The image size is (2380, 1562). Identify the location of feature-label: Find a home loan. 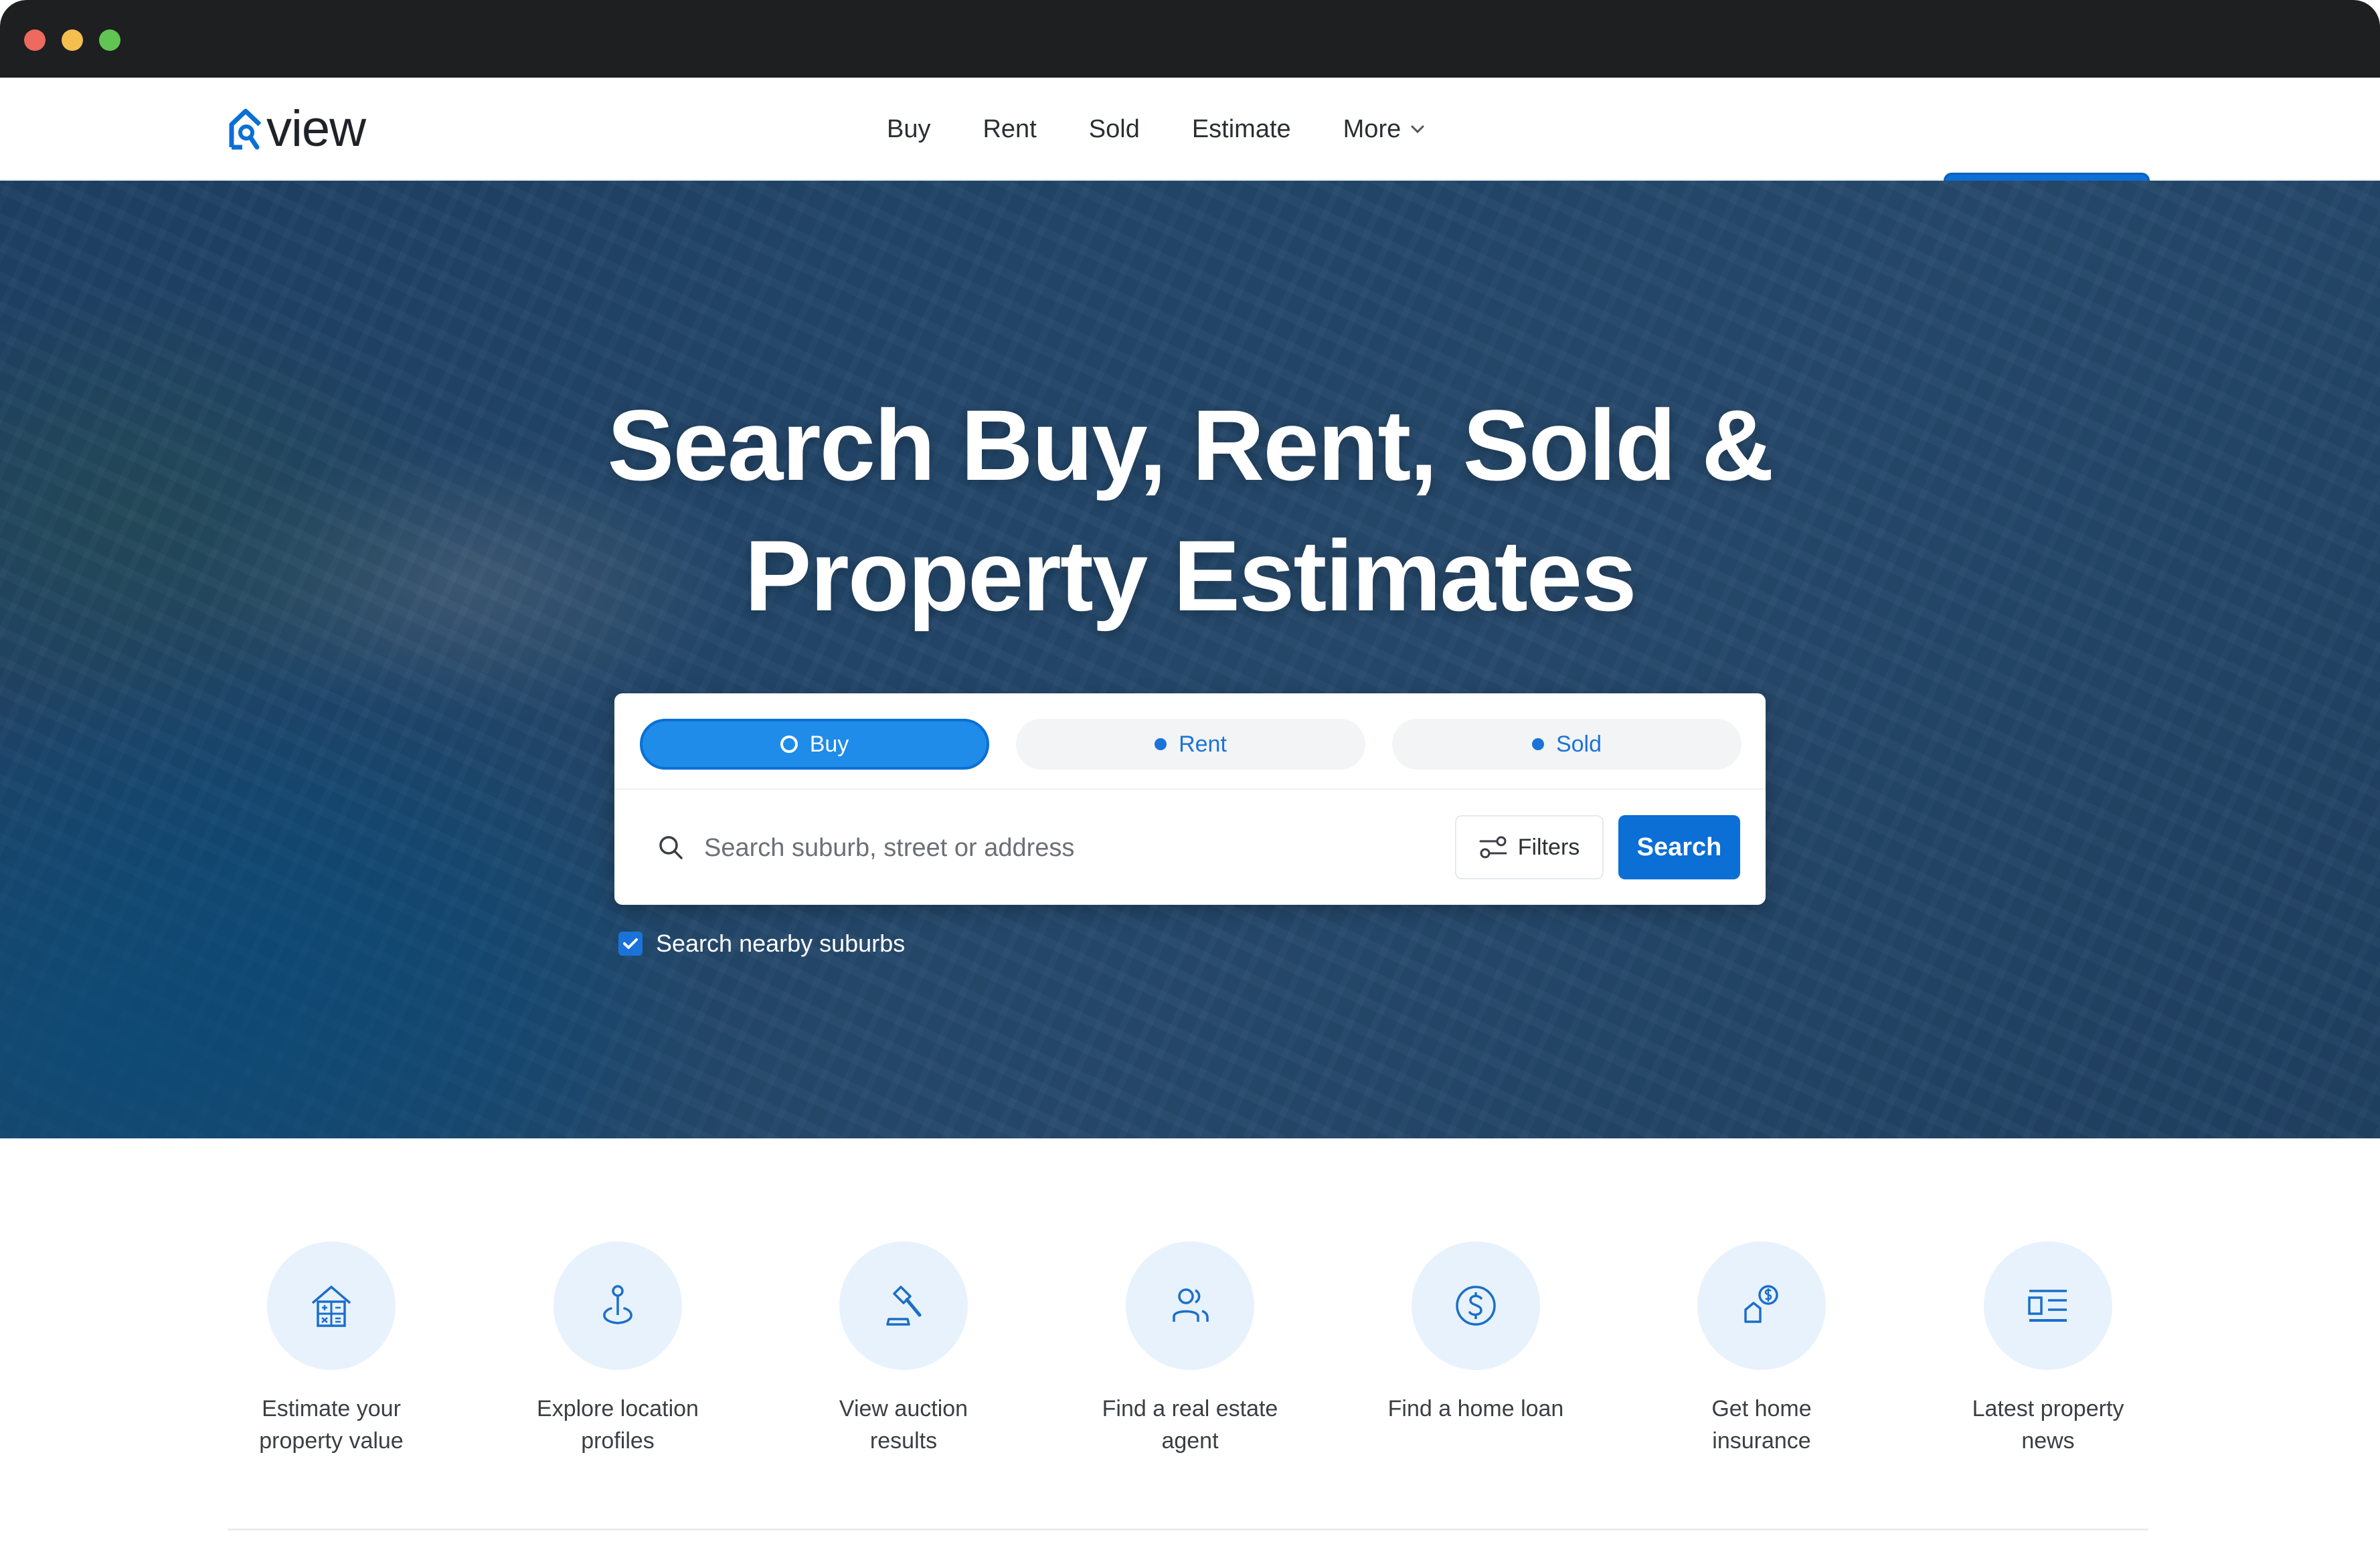
(1475, 1409).